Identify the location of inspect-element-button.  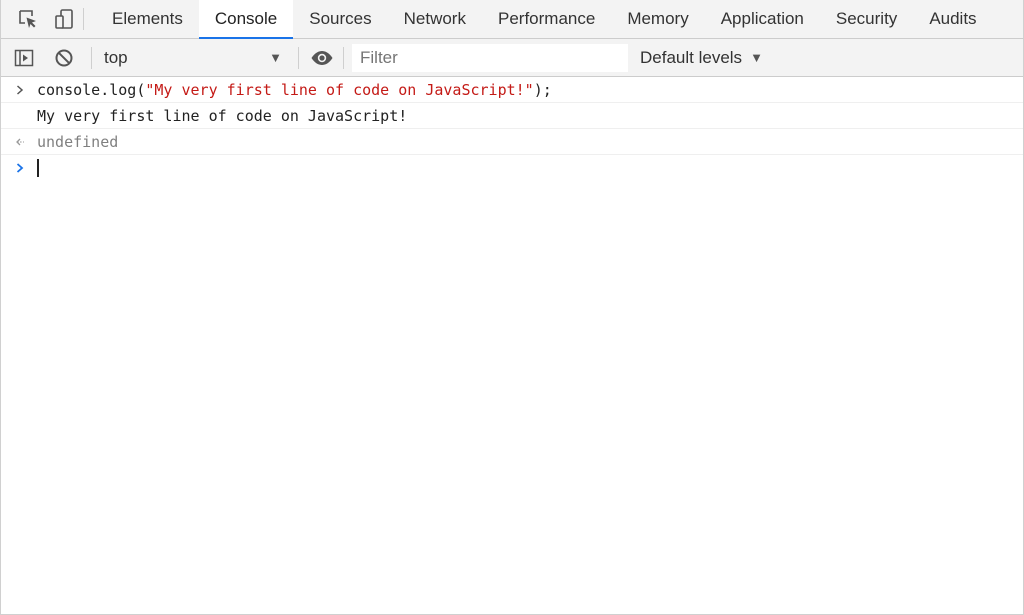
(28, 19).